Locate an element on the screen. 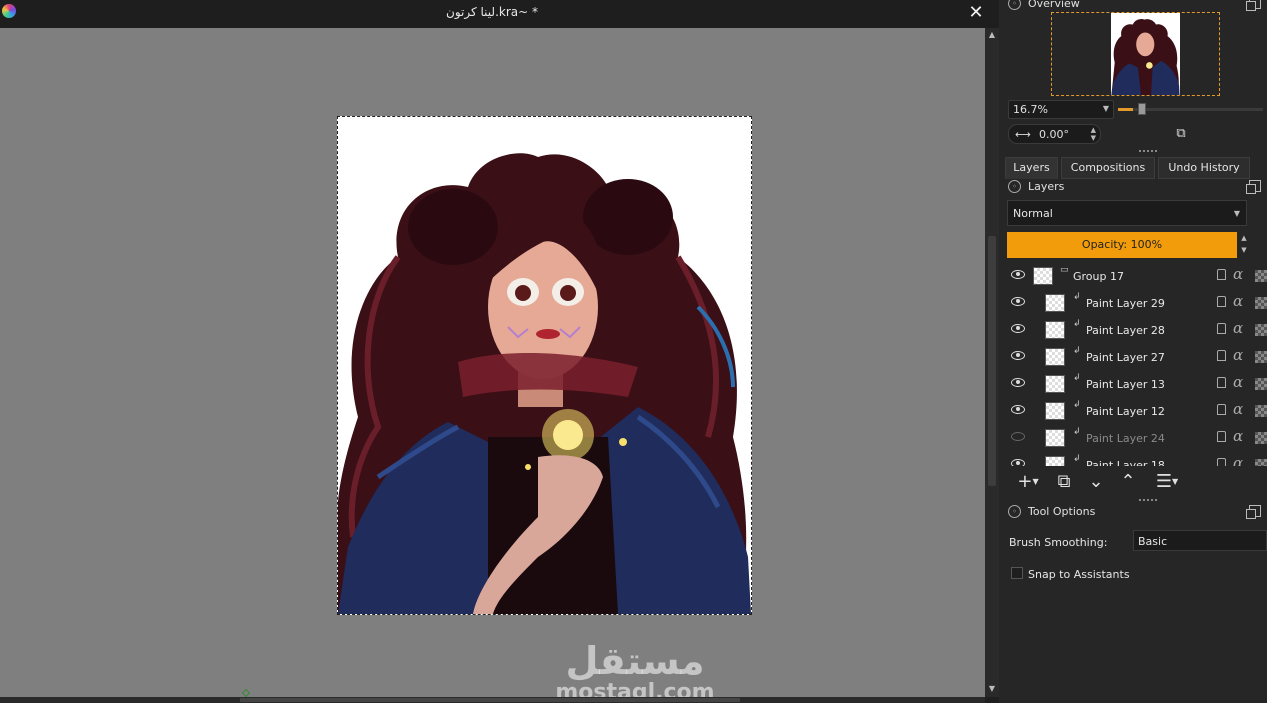 This screenshot has height=703, width=1267. rotation-field: ⟷ 0.00° ▲ ▼ is located at coordinates (1054, 134).